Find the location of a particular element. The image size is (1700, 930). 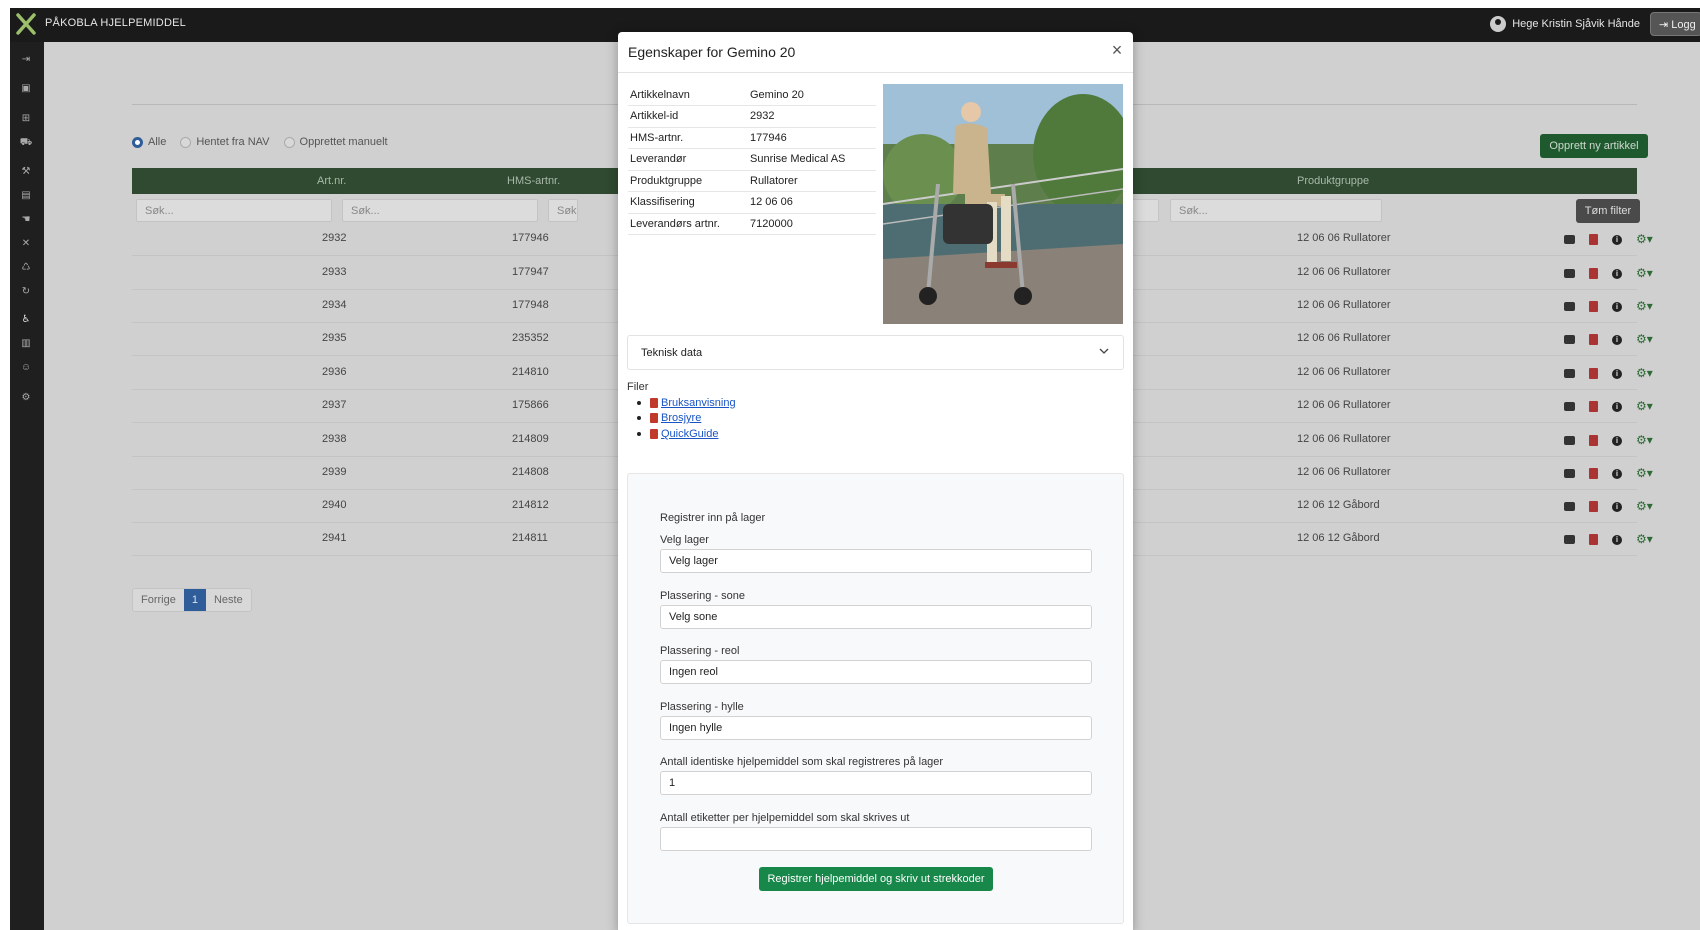

cell-hms: 214808 is located at coordinates (530, 472).